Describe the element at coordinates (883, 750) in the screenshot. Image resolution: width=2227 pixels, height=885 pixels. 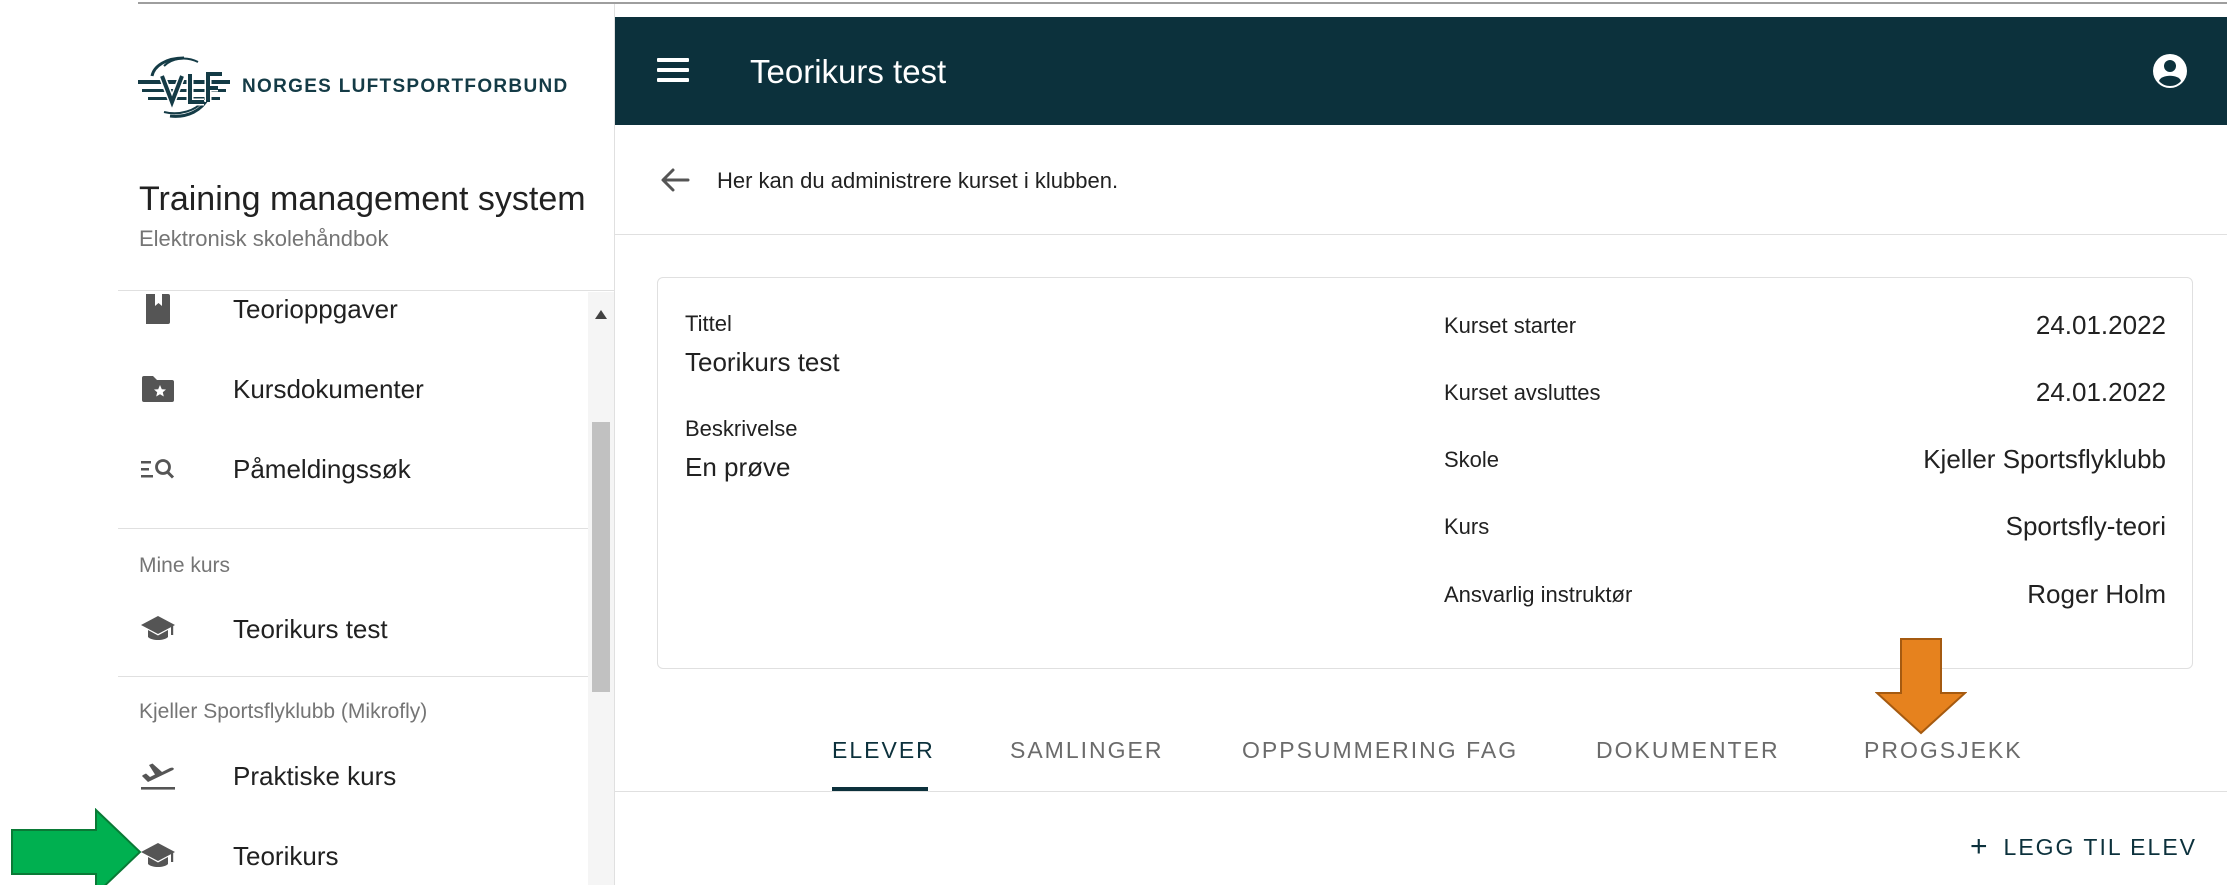
I see `tab-elever: ELEVER` at that location.